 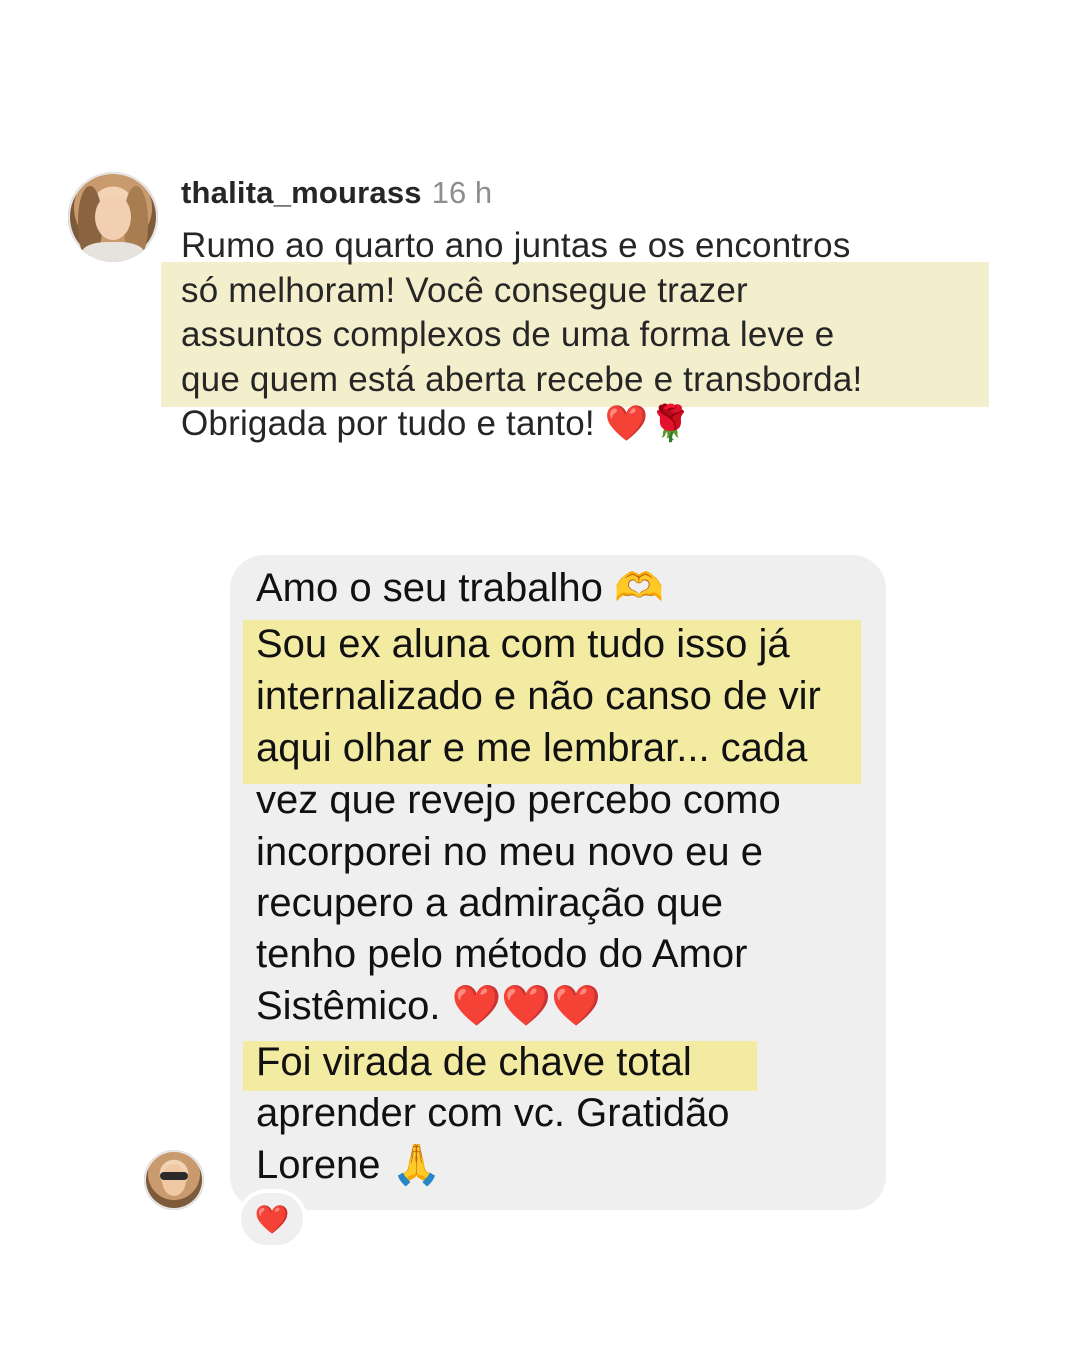 I want to click on comment-line: só melhoram! Você consegue trazer, so click(x=464, y=290).